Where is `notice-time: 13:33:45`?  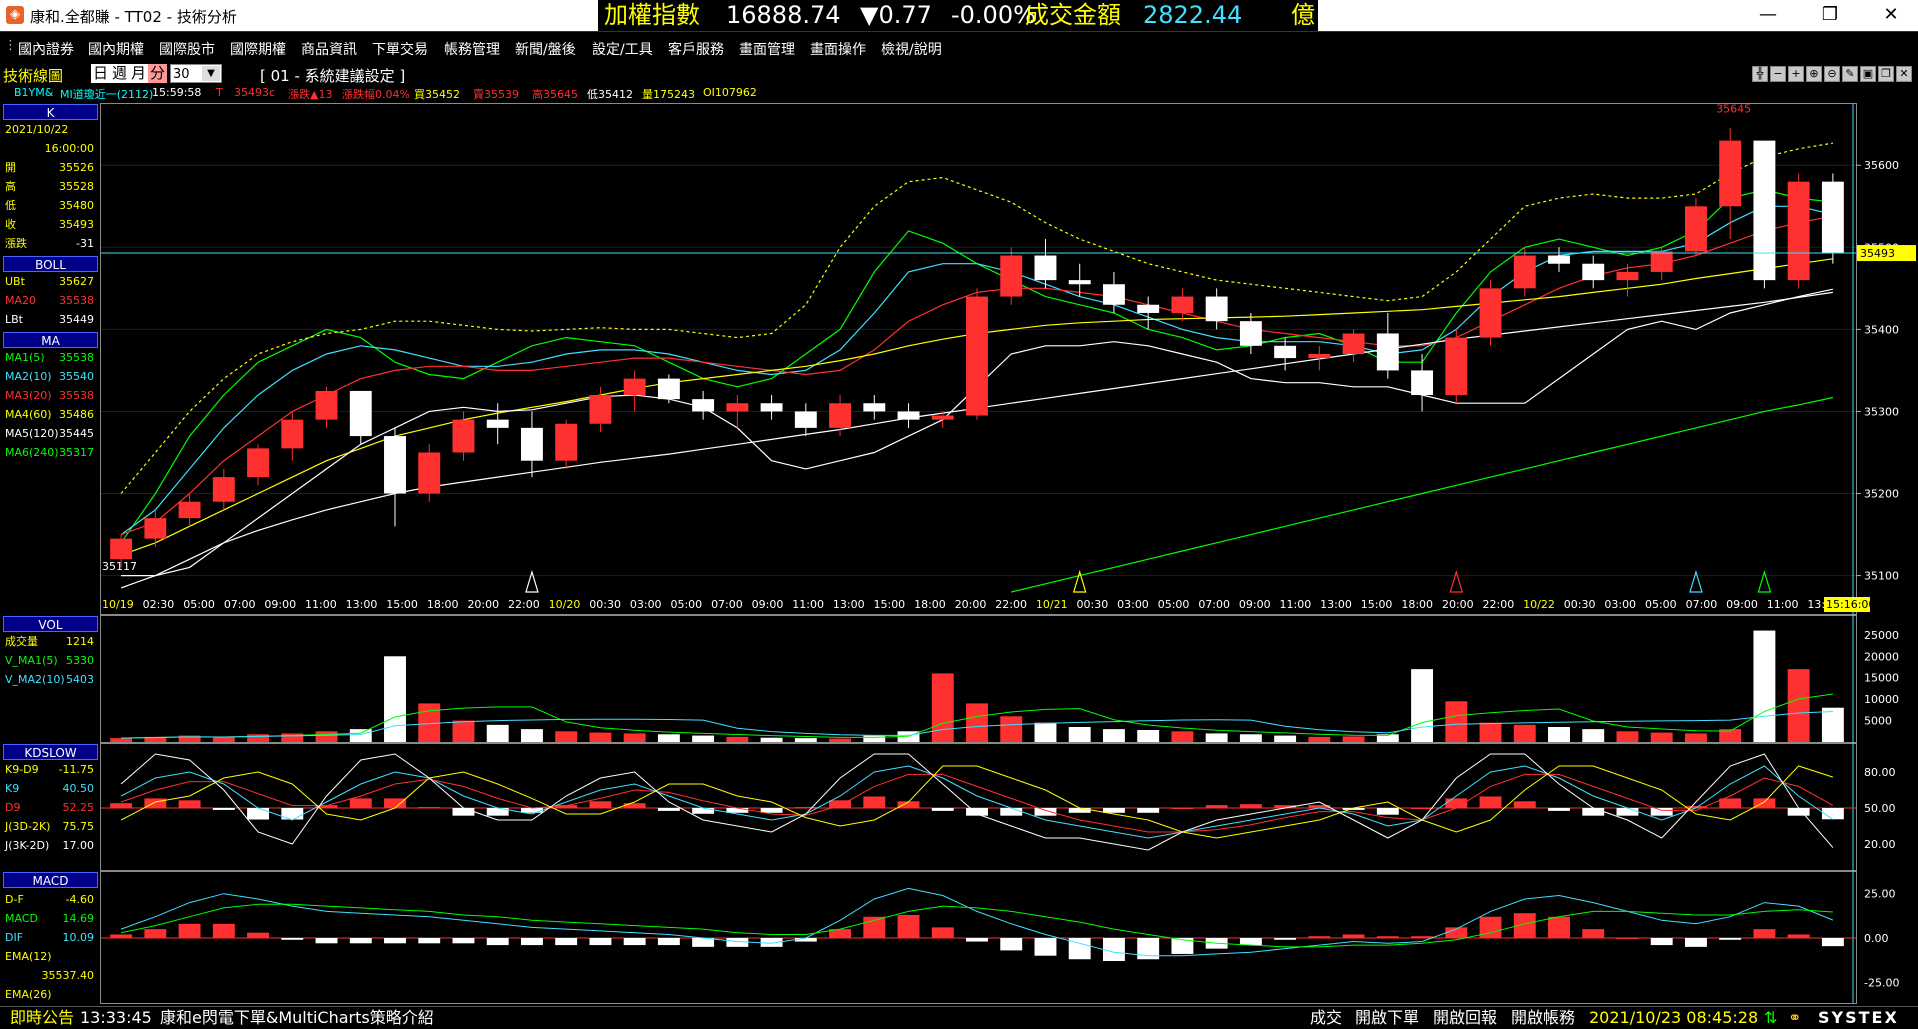 notice-time: 13:33:45 is located at coordinates (116, 1017).